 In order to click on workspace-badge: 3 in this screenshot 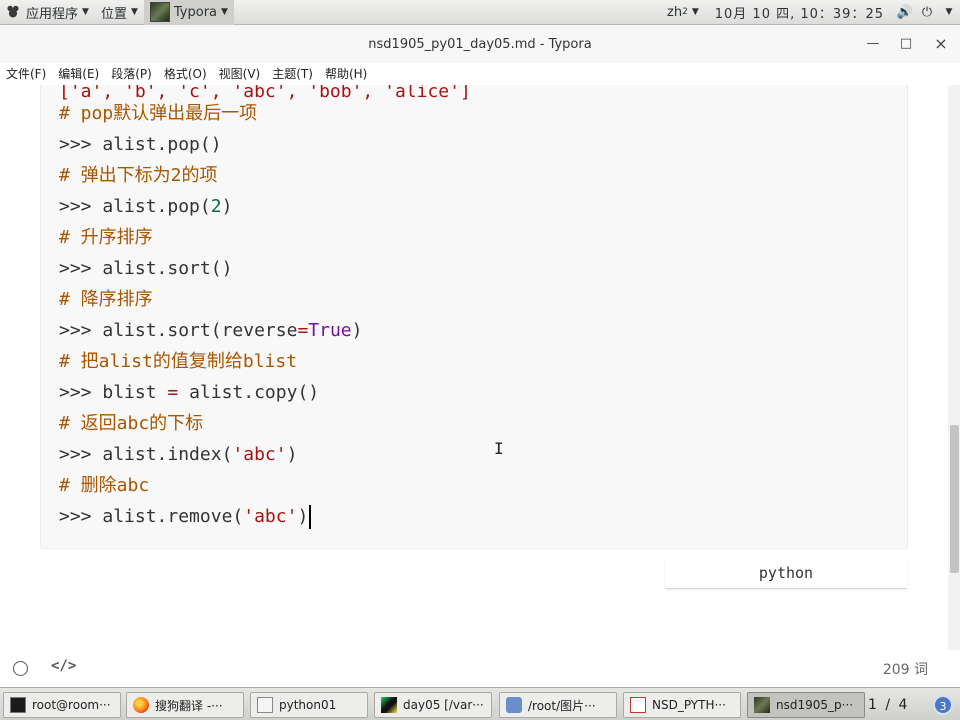, I will do `click(943, 705)`.